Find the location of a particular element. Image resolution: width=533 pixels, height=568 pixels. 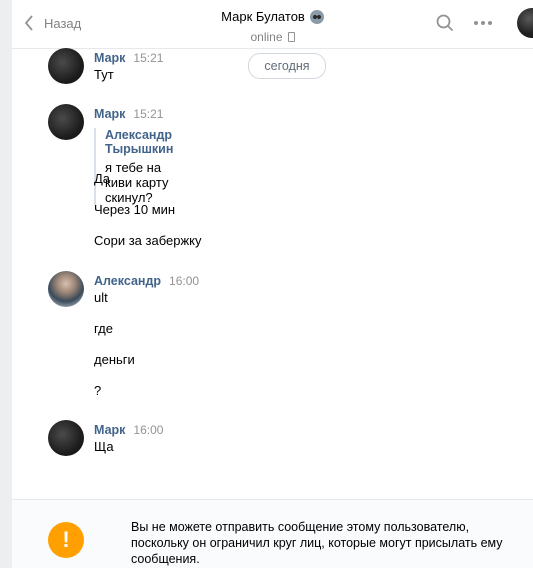

chat-header: Назад Марк Булатов online is located at coordinates (272, 24).